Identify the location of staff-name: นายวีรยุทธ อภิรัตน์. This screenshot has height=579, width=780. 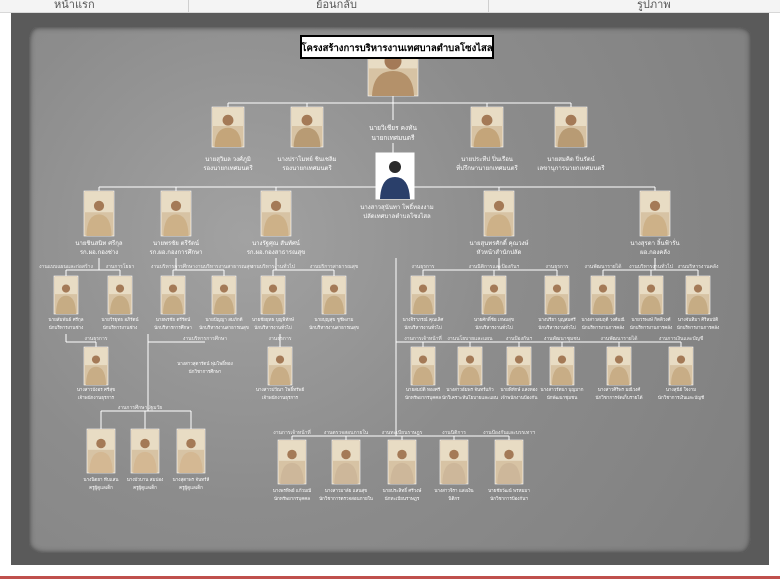
(119, 319).